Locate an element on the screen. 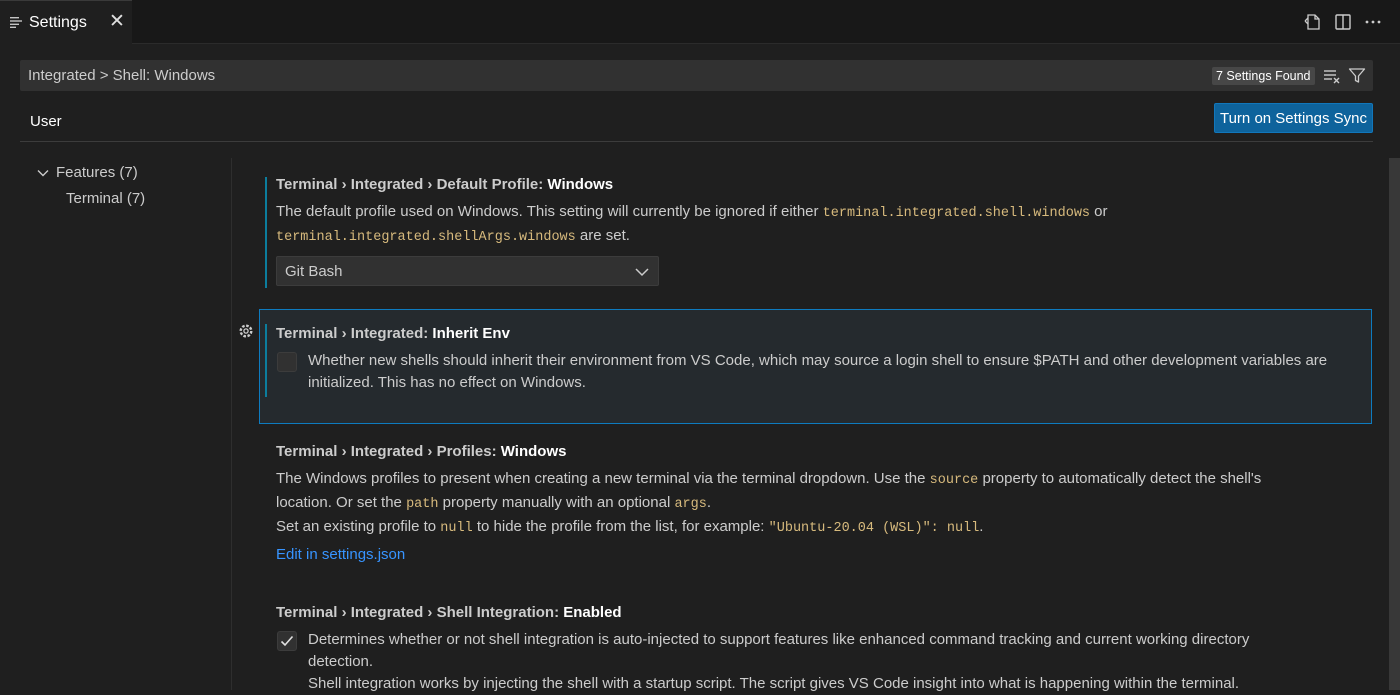 The image size is (1400, 695). split-editor-icon is located at coordinates (1343, 22).